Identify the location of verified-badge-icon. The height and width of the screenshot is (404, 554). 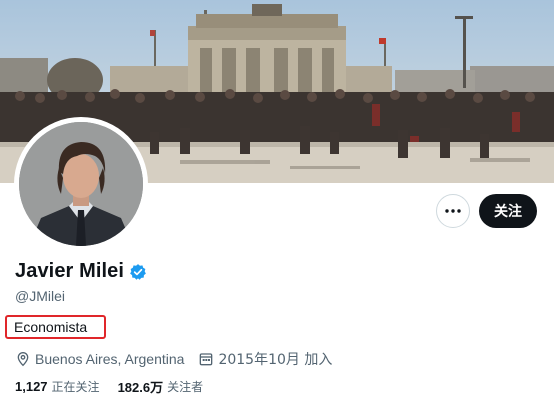
(138, 272).